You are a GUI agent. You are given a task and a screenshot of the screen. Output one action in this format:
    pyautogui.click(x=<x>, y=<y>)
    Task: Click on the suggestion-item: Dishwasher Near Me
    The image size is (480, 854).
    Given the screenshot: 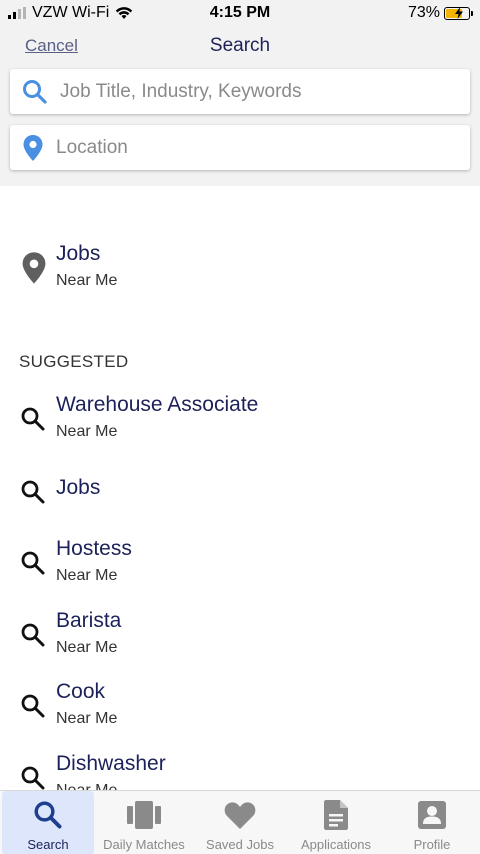 What is the action you would take?
    pyautogui.click(x=240, y=771)
    